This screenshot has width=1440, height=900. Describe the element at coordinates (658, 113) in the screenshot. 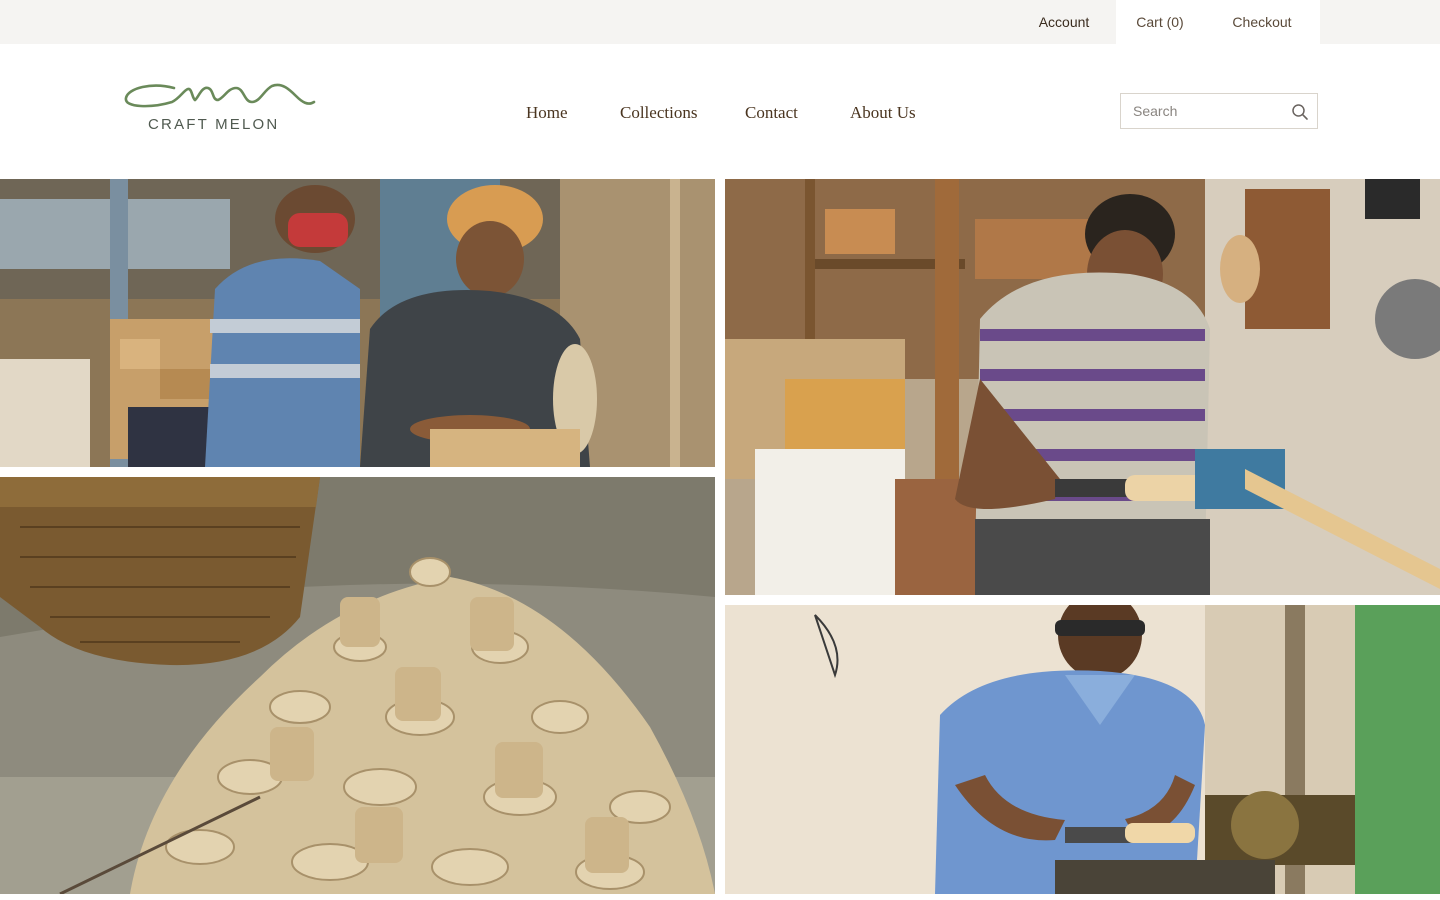

I see `nav-item-collections: Collections` at that location.